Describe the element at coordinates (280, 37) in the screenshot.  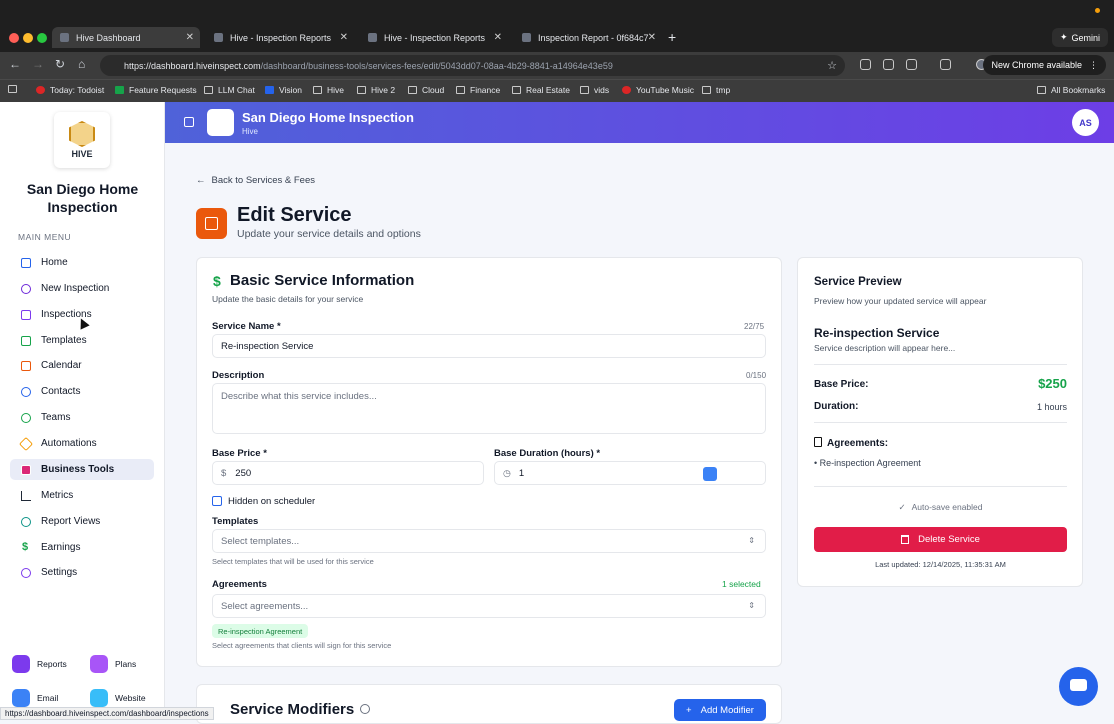
I see `browser-tab-1: Hive - Inspection Reports✕` at that location.